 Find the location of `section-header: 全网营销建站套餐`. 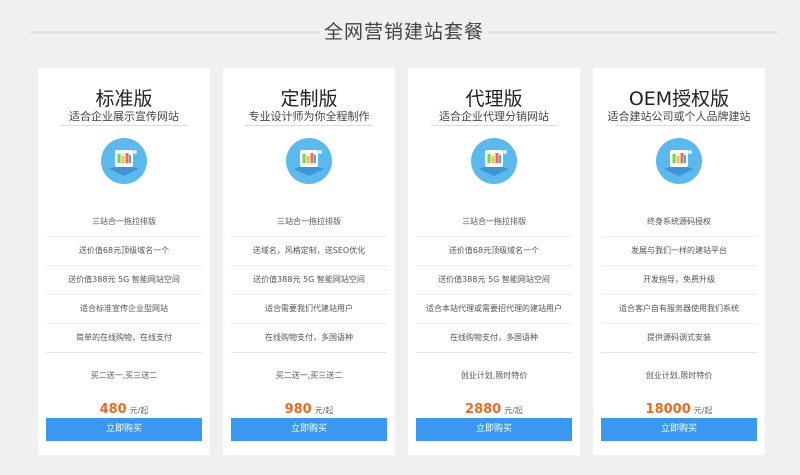

section-header: 全网营销建站套餐 is located at coordinates (404, 32).